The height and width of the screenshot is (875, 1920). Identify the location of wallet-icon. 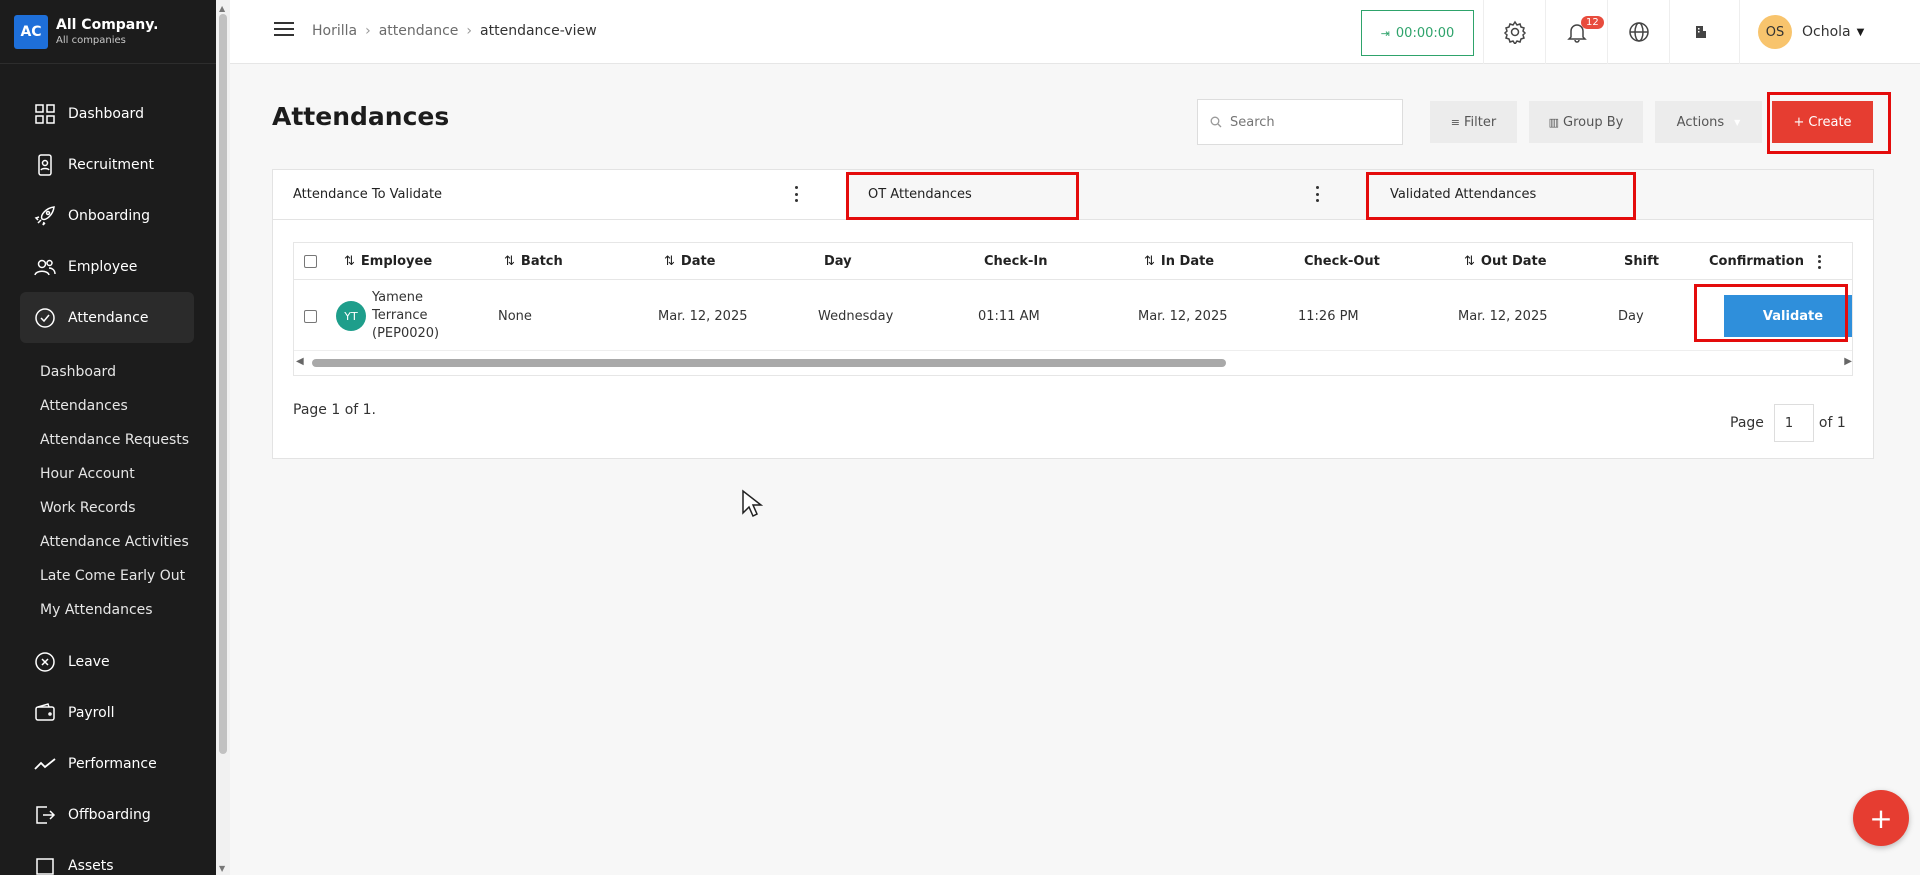
(45, 713).